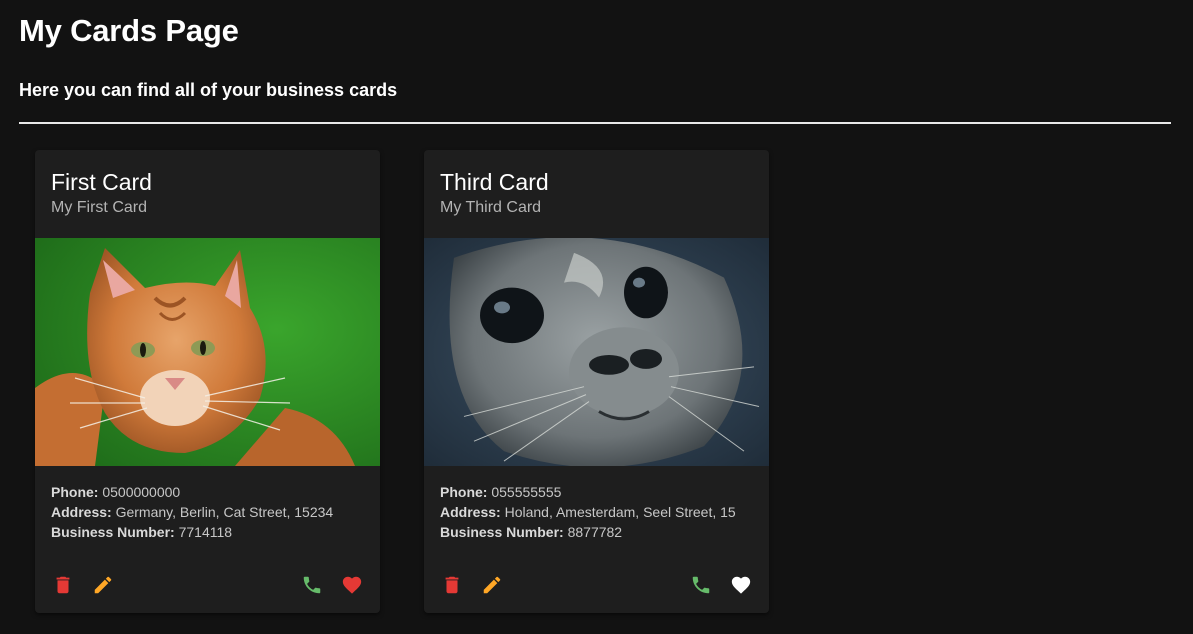  I want to click on phone-value: 055555555, so click(526, 492).